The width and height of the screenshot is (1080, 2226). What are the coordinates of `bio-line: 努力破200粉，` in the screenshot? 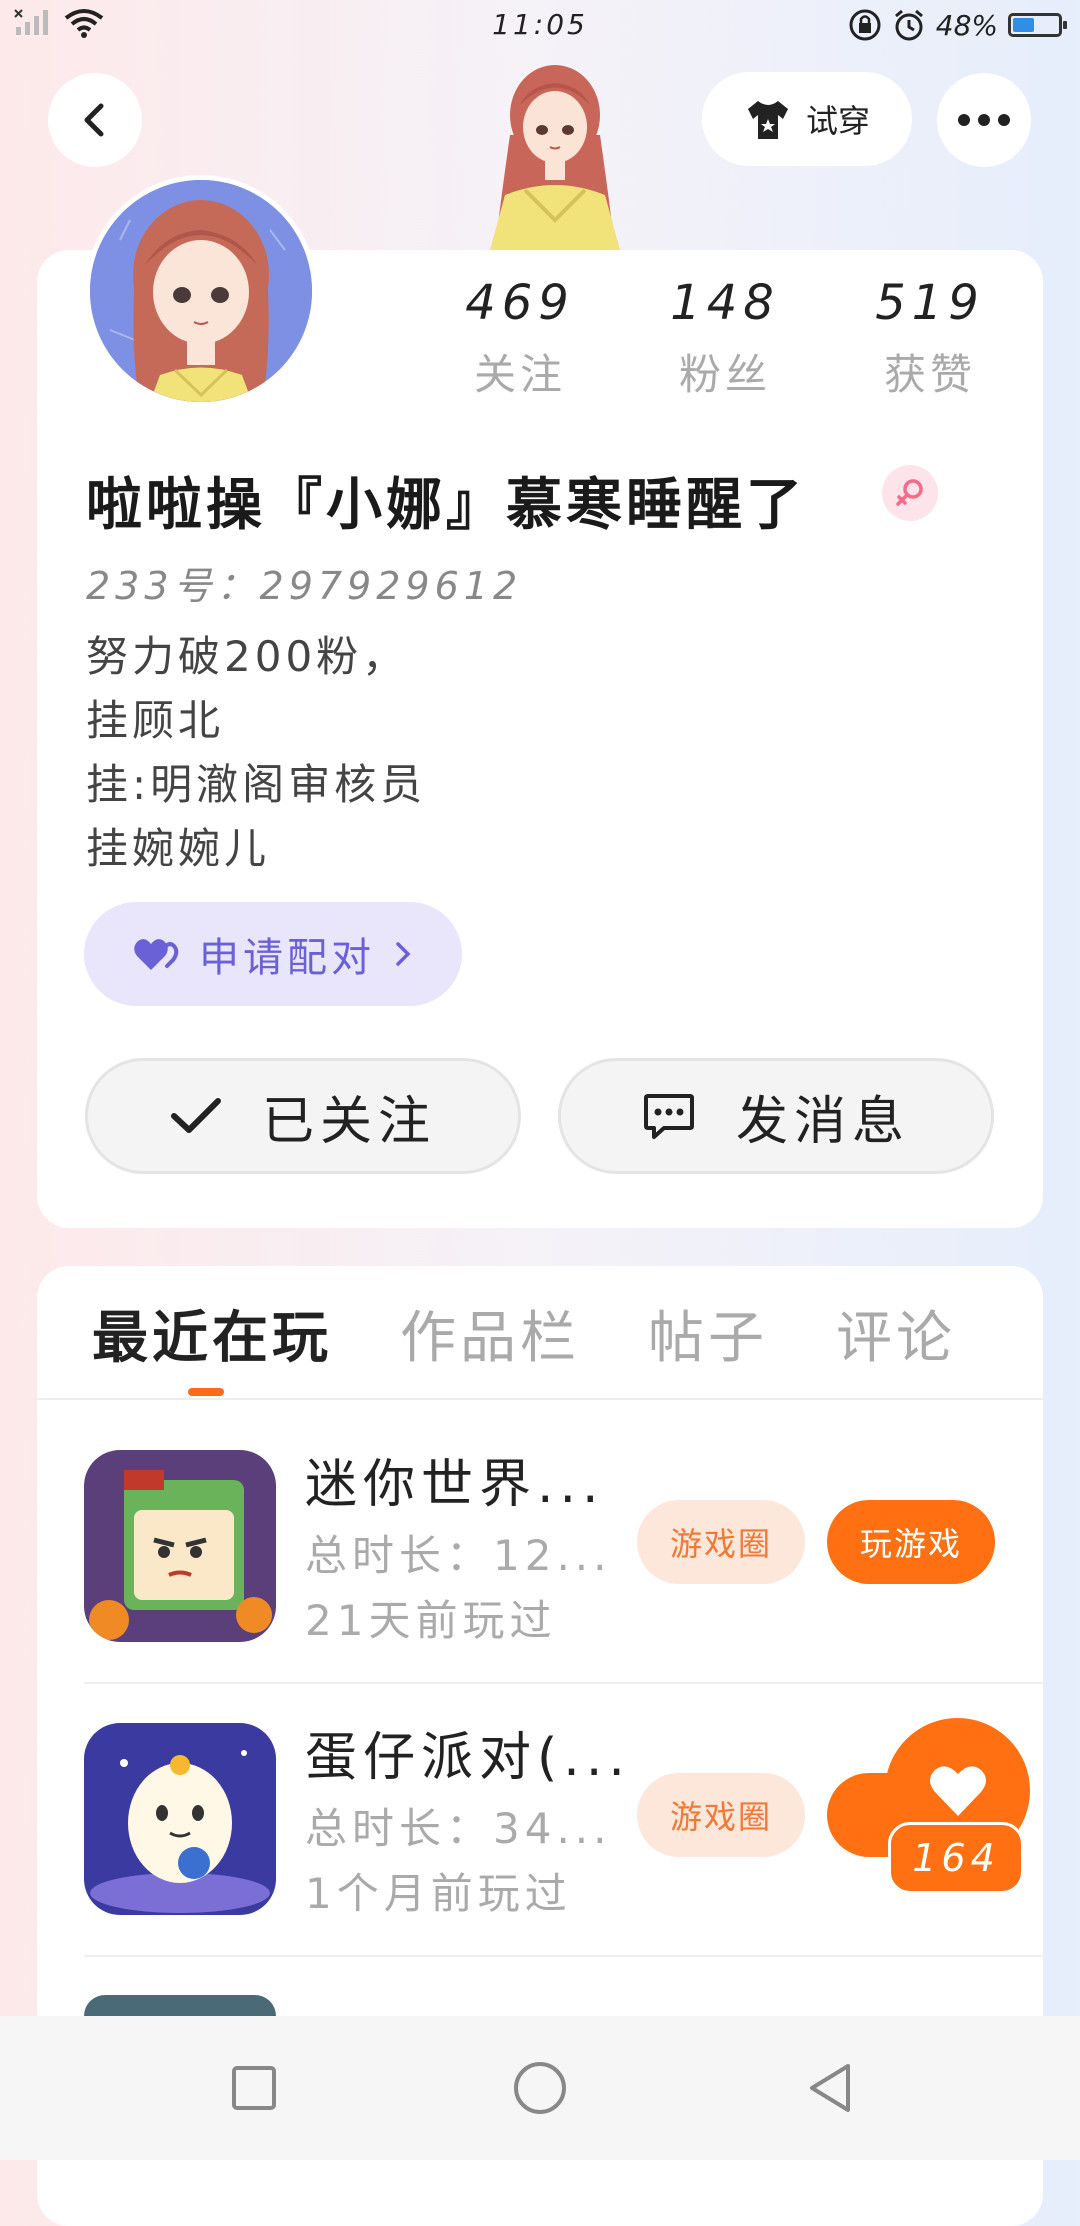 It's located at (247, 656).